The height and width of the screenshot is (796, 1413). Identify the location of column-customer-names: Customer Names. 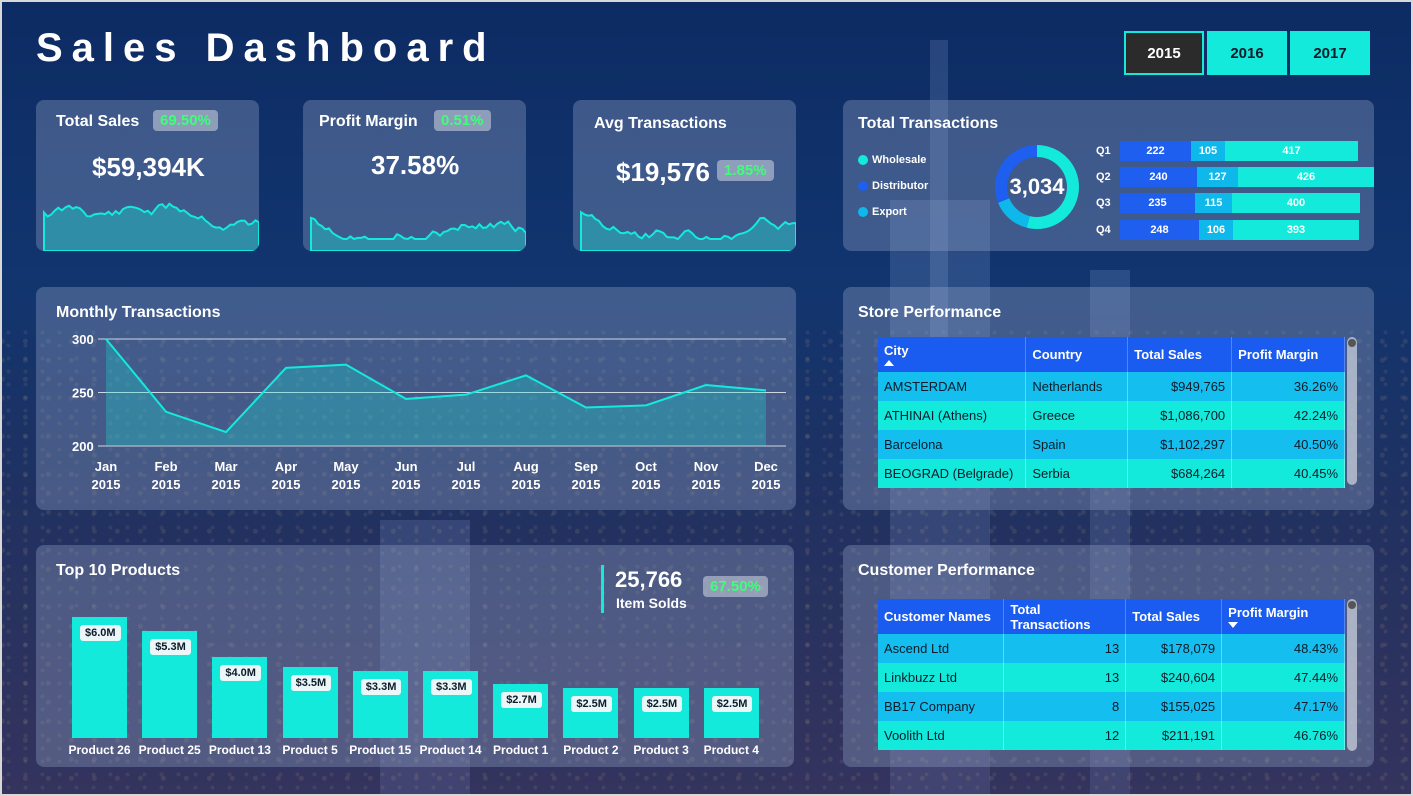
(941, 616).